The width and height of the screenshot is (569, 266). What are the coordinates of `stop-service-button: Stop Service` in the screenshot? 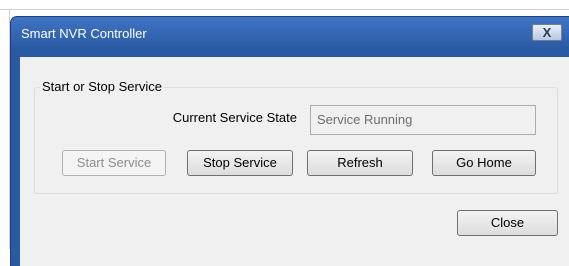 It's located at (240, 163).